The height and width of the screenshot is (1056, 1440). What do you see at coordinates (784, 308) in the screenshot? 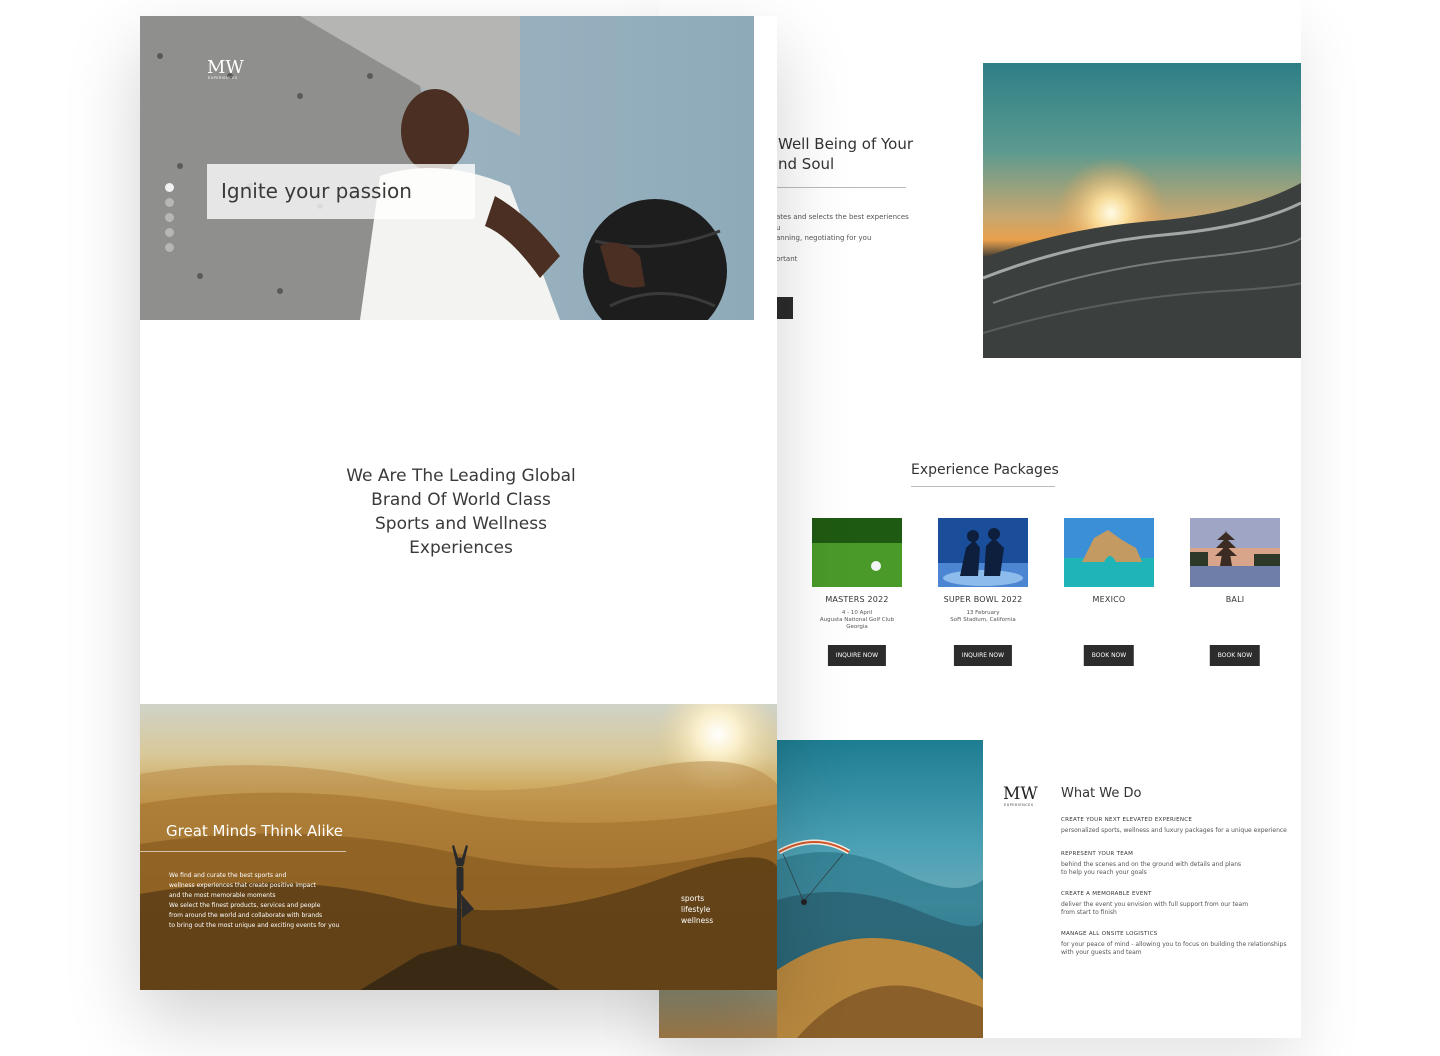
I see `wellbeing-button` at bounding box center [784, 308].